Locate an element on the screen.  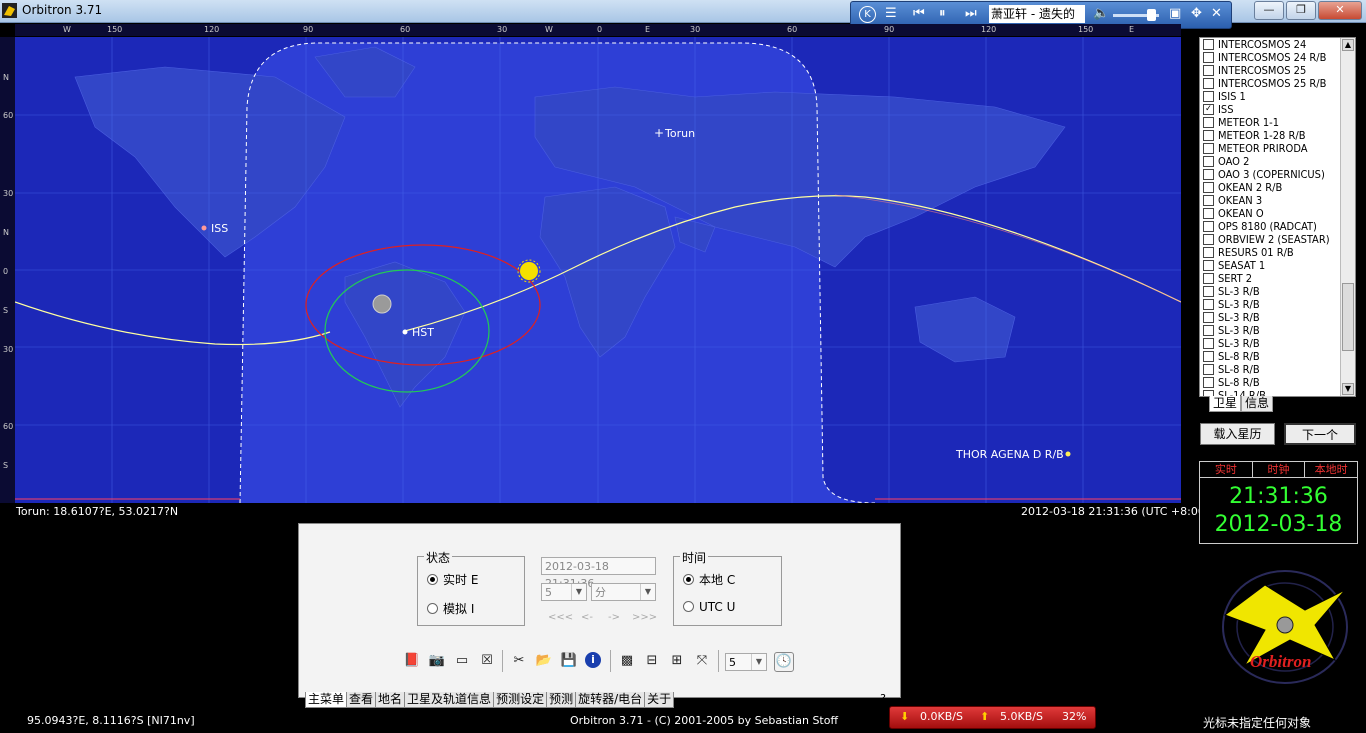
satellite-list-item: SEASAT 1 is located at coordinates (1277, 265).